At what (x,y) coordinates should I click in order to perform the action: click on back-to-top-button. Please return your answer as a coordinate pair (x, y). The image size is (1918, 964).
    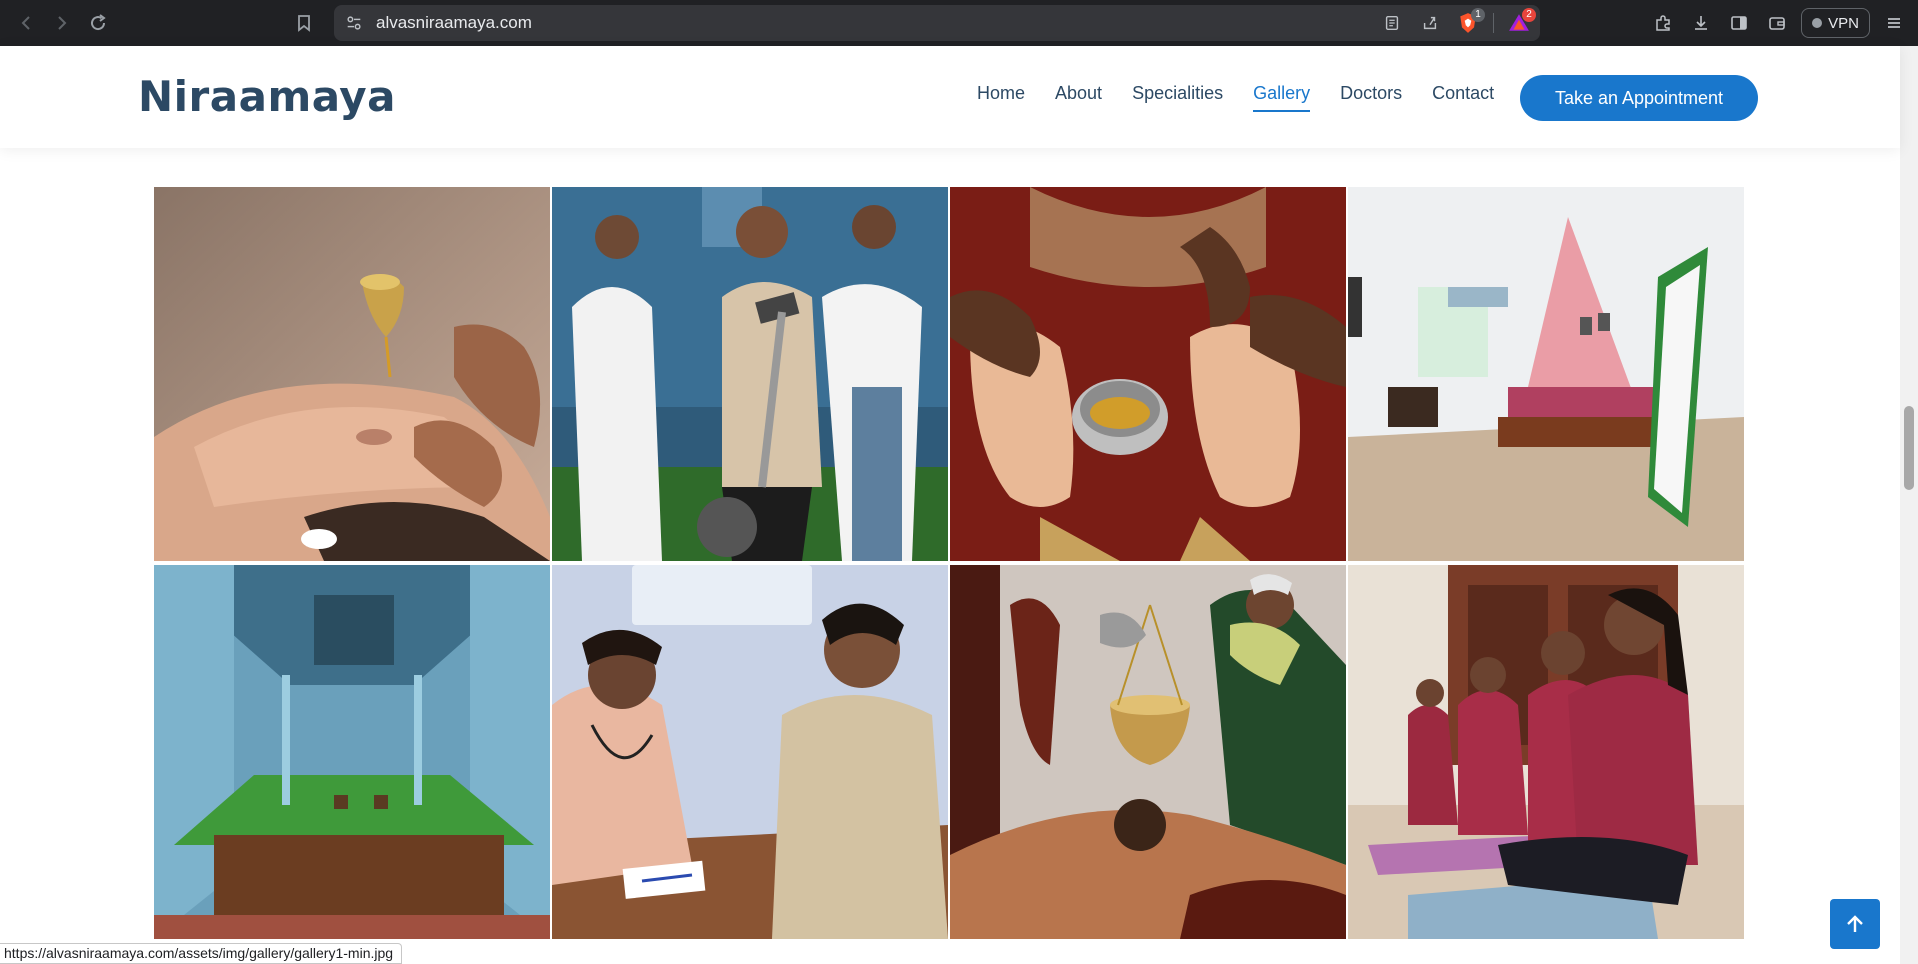
    Looking at the image, I should click on (1855, 924).